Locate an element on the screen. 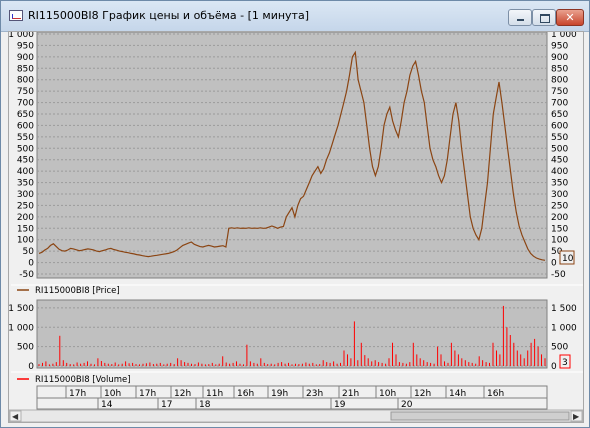 This screenshot has height=428, width=590. minimize-icon is located at coordinates (520, 20).